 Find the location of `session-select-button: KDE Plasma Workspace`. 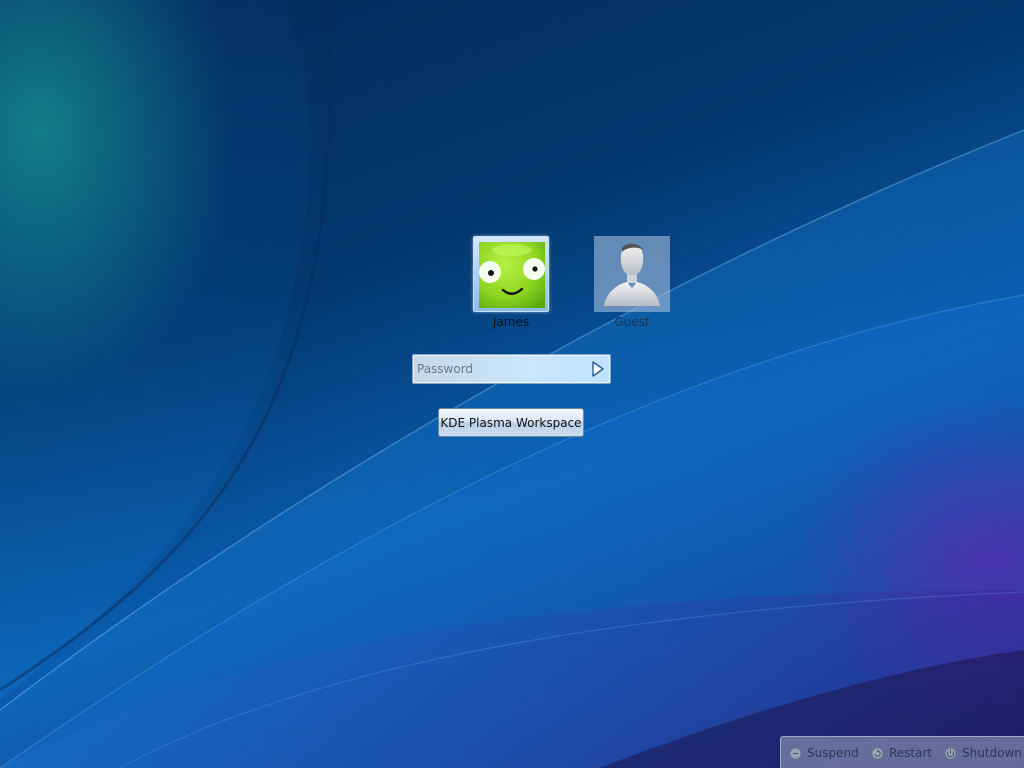

session-select-button: KDE Plasma Workspace is located at coordinates (511, 422).